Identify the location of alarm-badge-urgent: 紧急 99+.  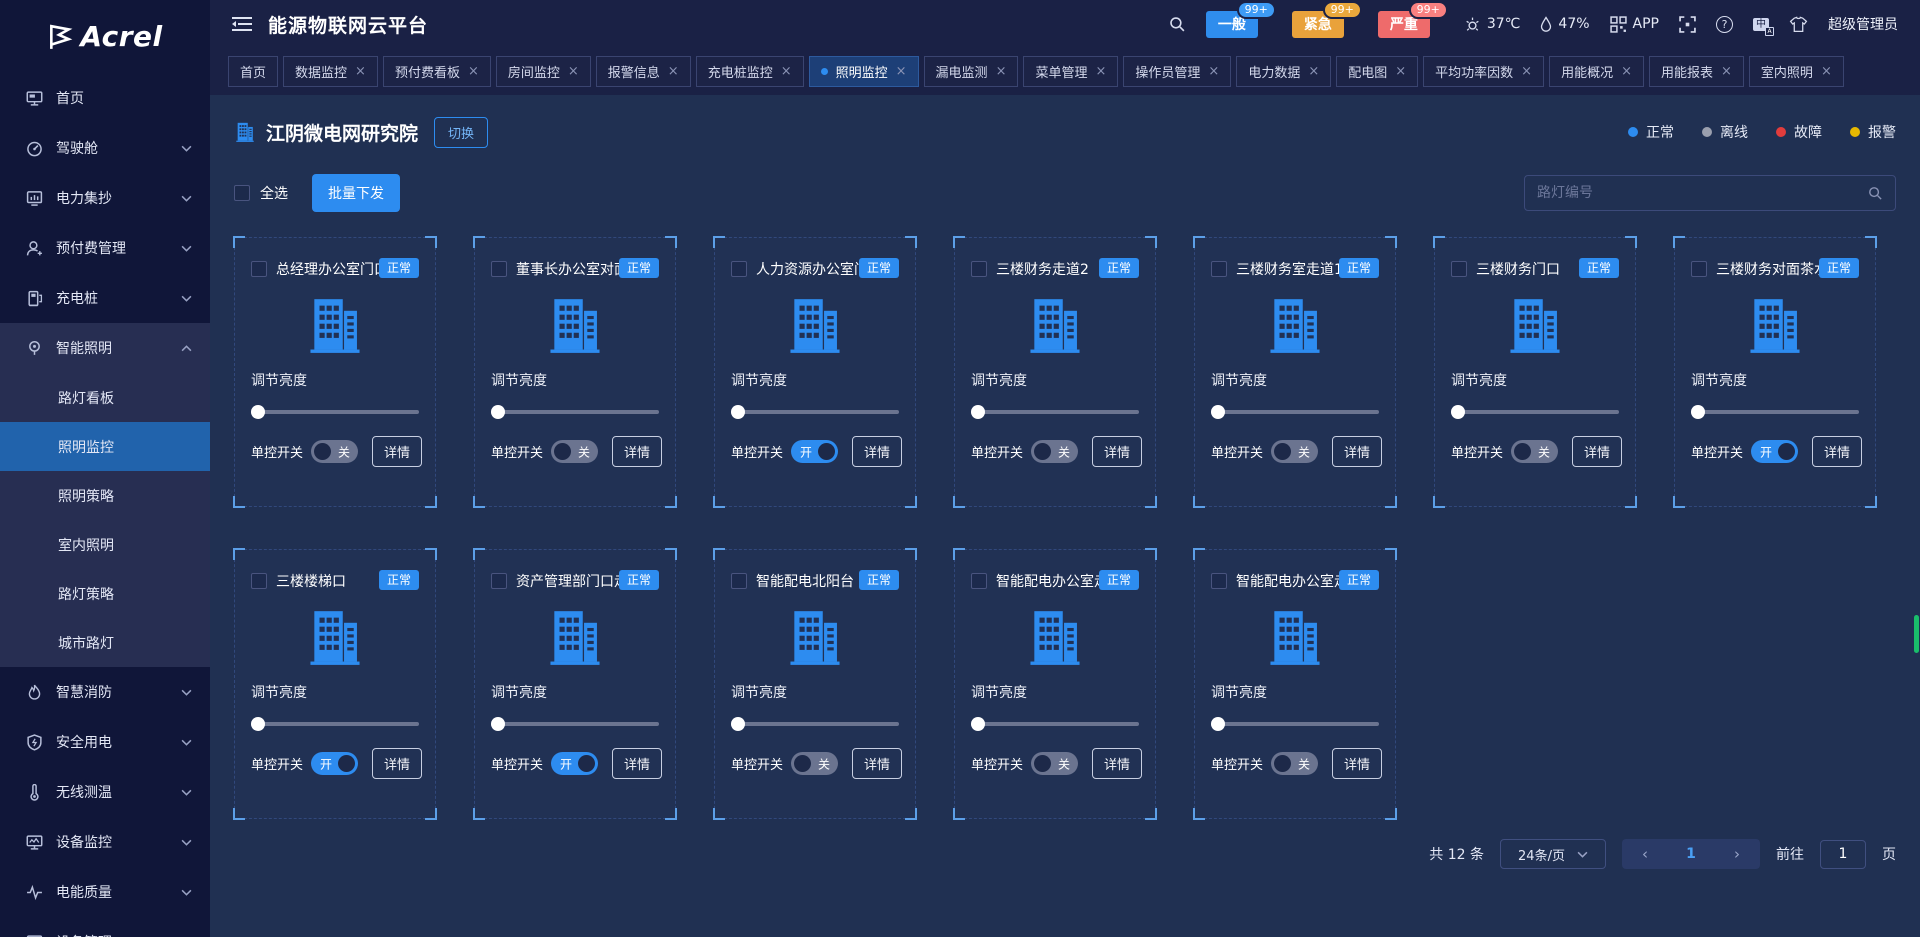
(1326, 19).